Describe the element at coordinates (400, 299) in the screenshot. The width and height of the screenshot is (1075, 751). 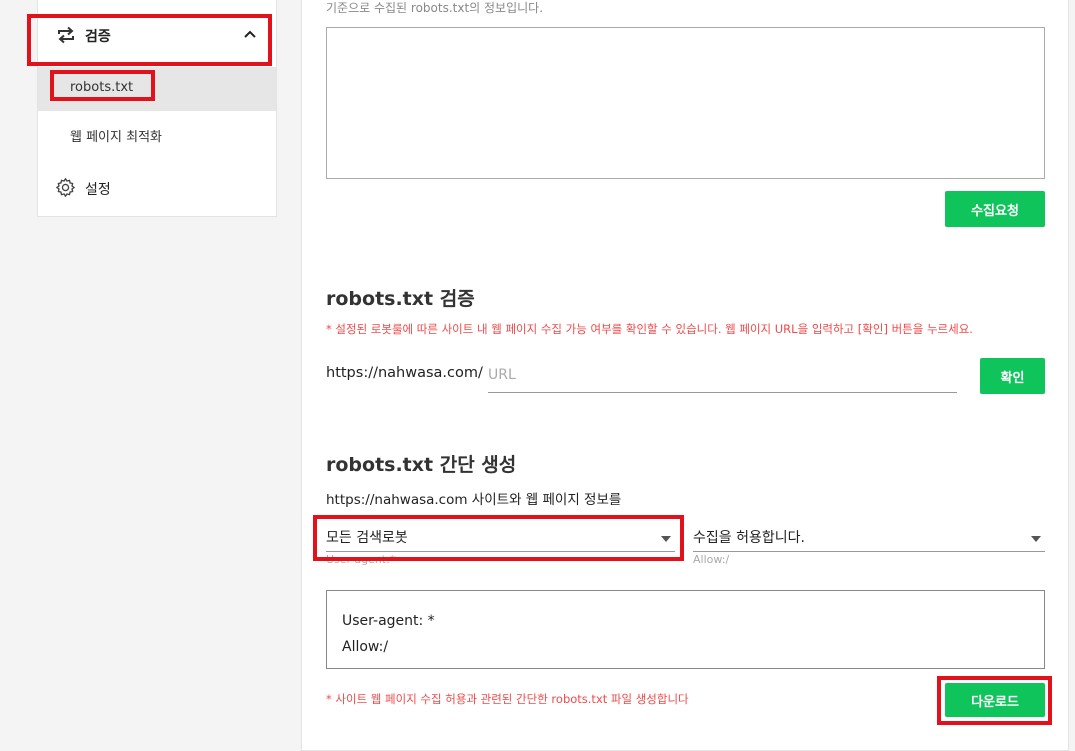
I see `verify-section-title: robots.txt 검증` at that location.